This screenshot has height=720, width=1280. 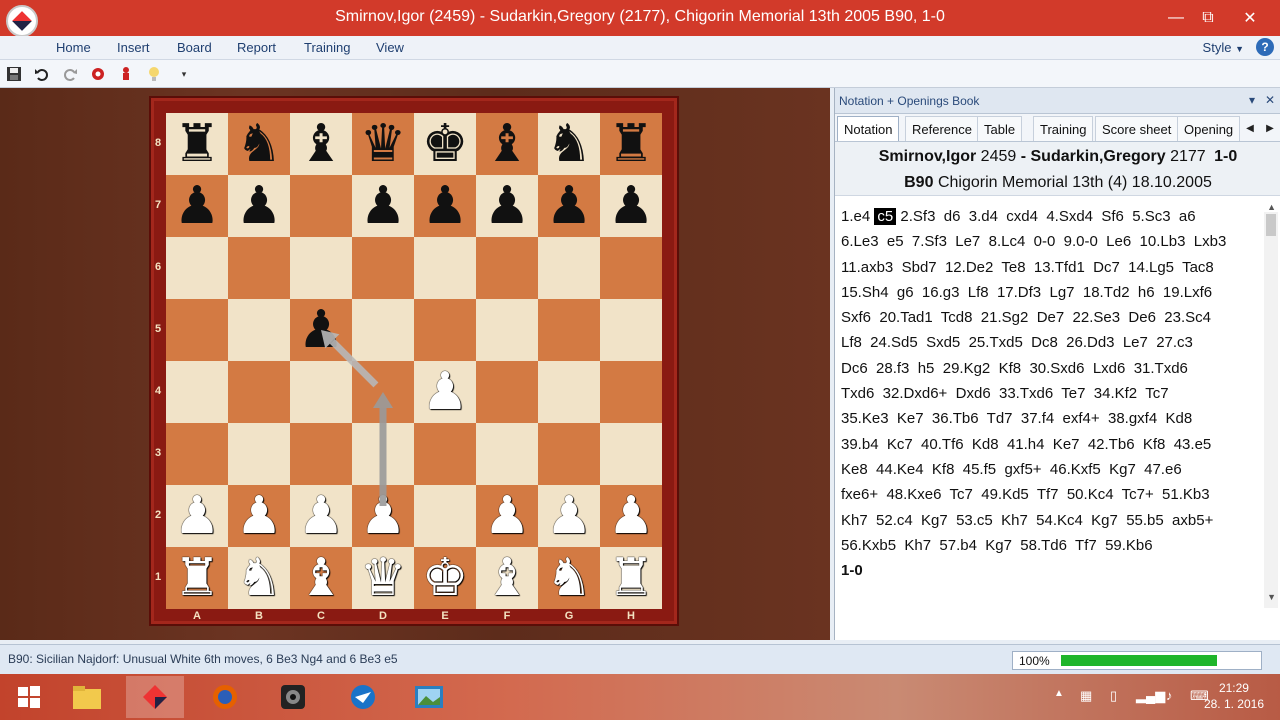 I want to click on tab-table: Table, so click(x=1000, y=128).